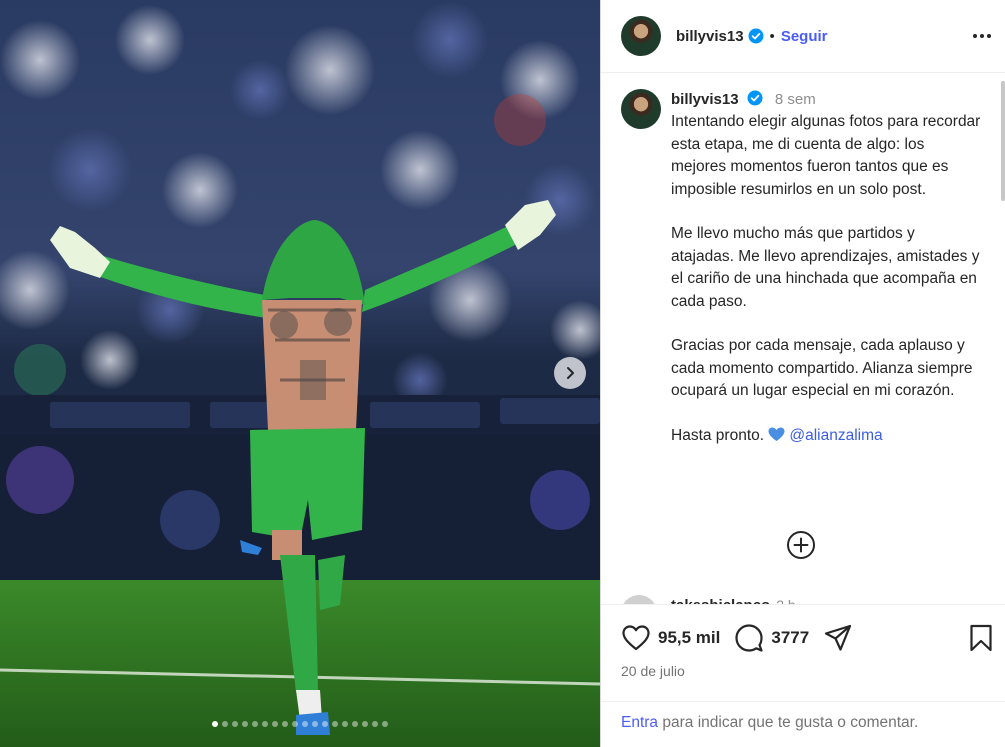  What do you see at coordinates (641, 36) in the screenshot?
I see `author-avatar` at bounding box center [641, 36].